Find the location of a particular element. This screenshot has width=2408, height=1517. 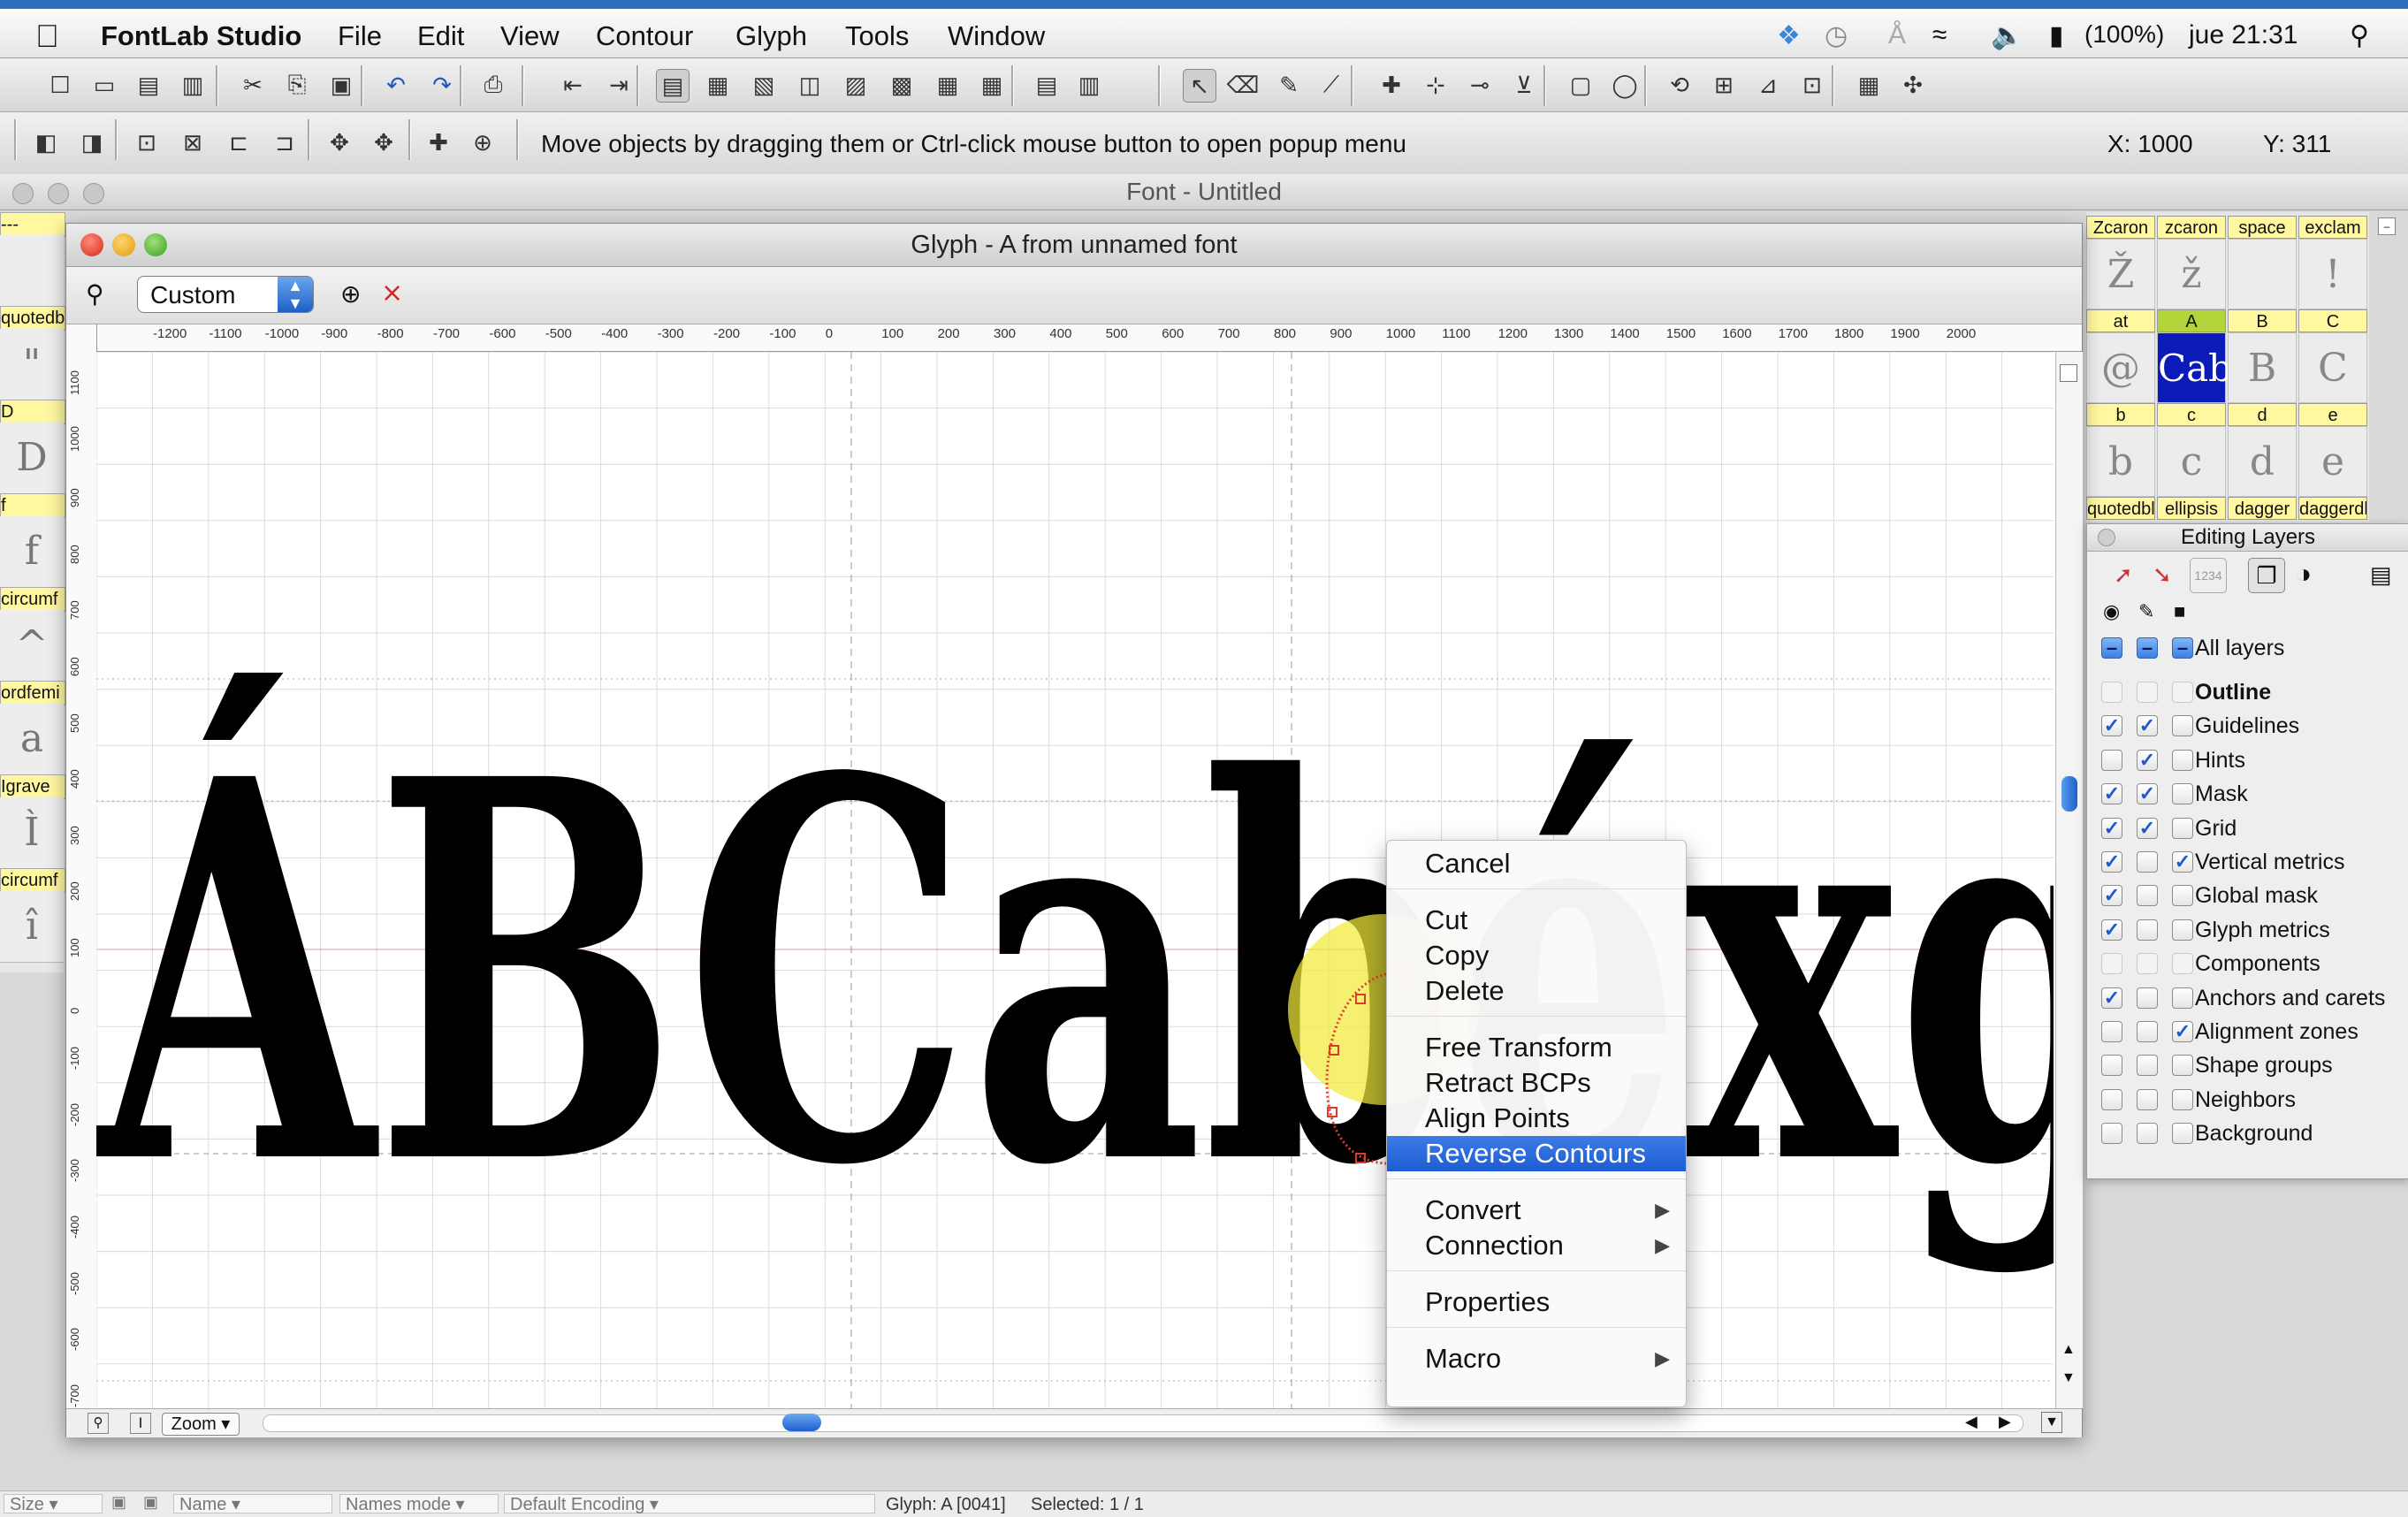

app-menu: FontLab Studio is located at coordinates (201, 36).